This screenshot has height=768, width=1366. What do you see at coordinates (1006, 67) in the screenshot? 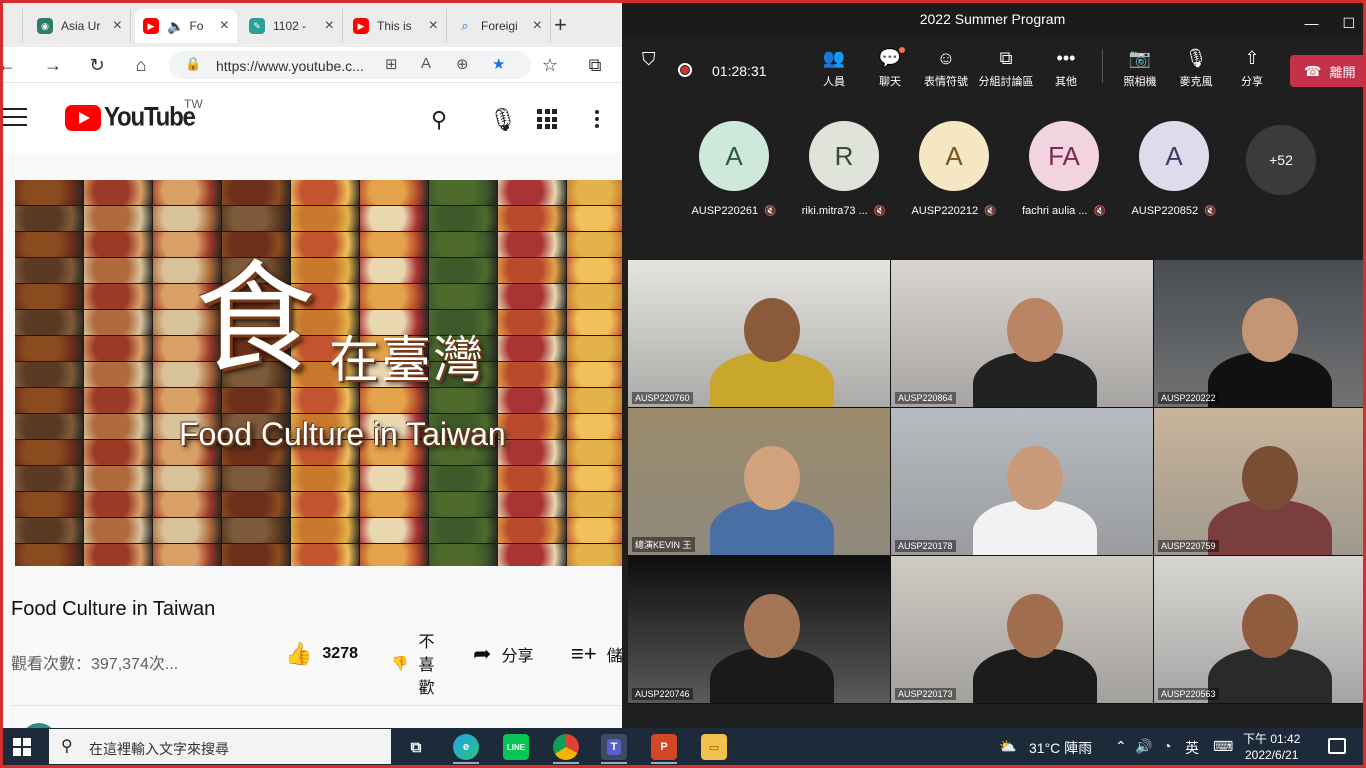
I see `breakout-rooms-button: ⧉ 分組討論區` at bounding box center [1006, 67].